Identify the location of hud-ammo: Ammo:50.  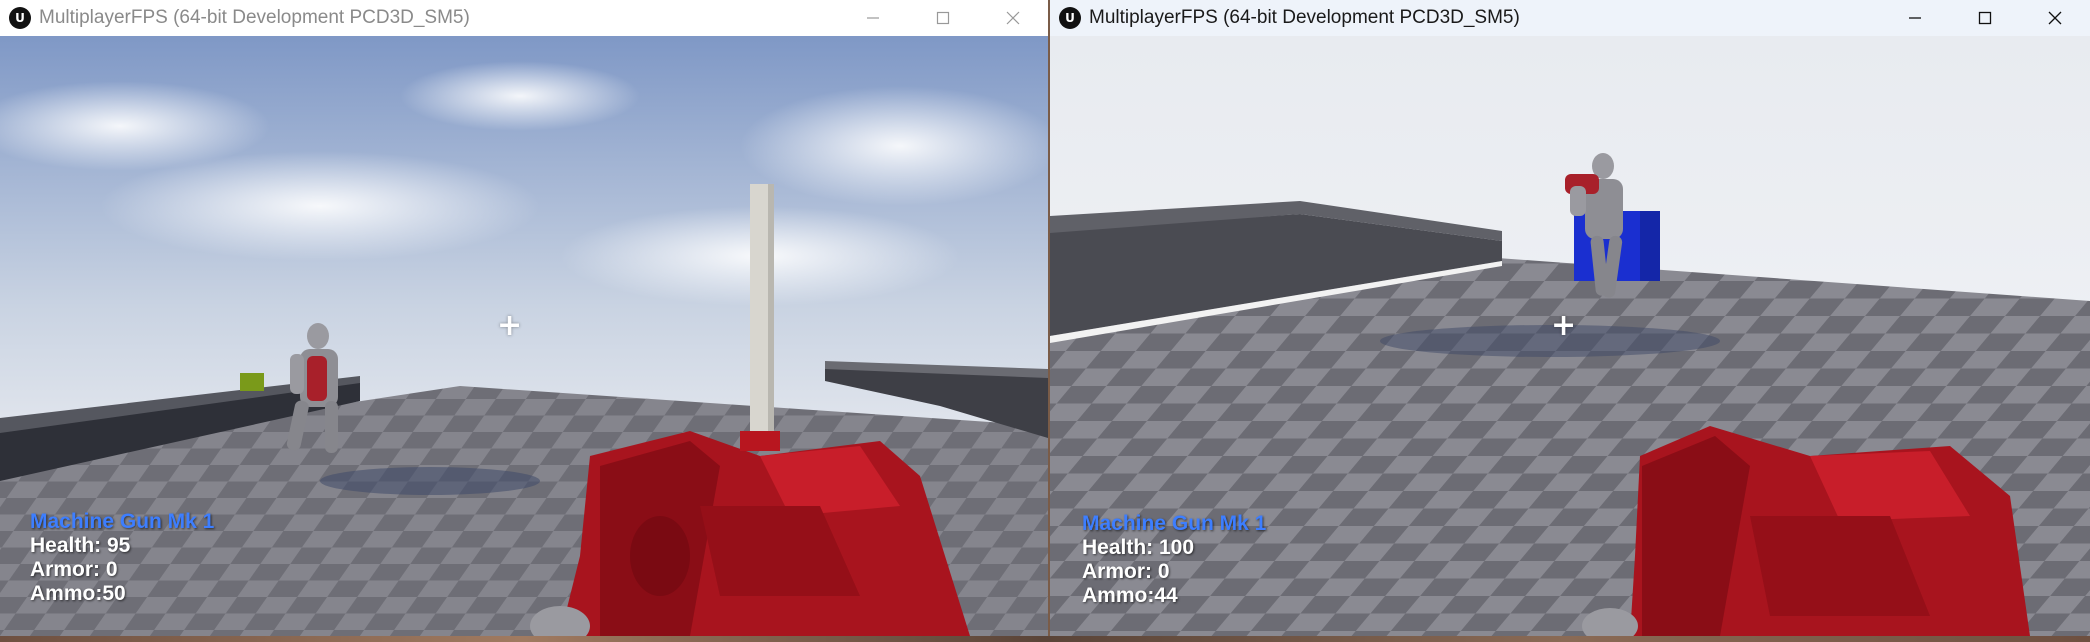
(78, 593).